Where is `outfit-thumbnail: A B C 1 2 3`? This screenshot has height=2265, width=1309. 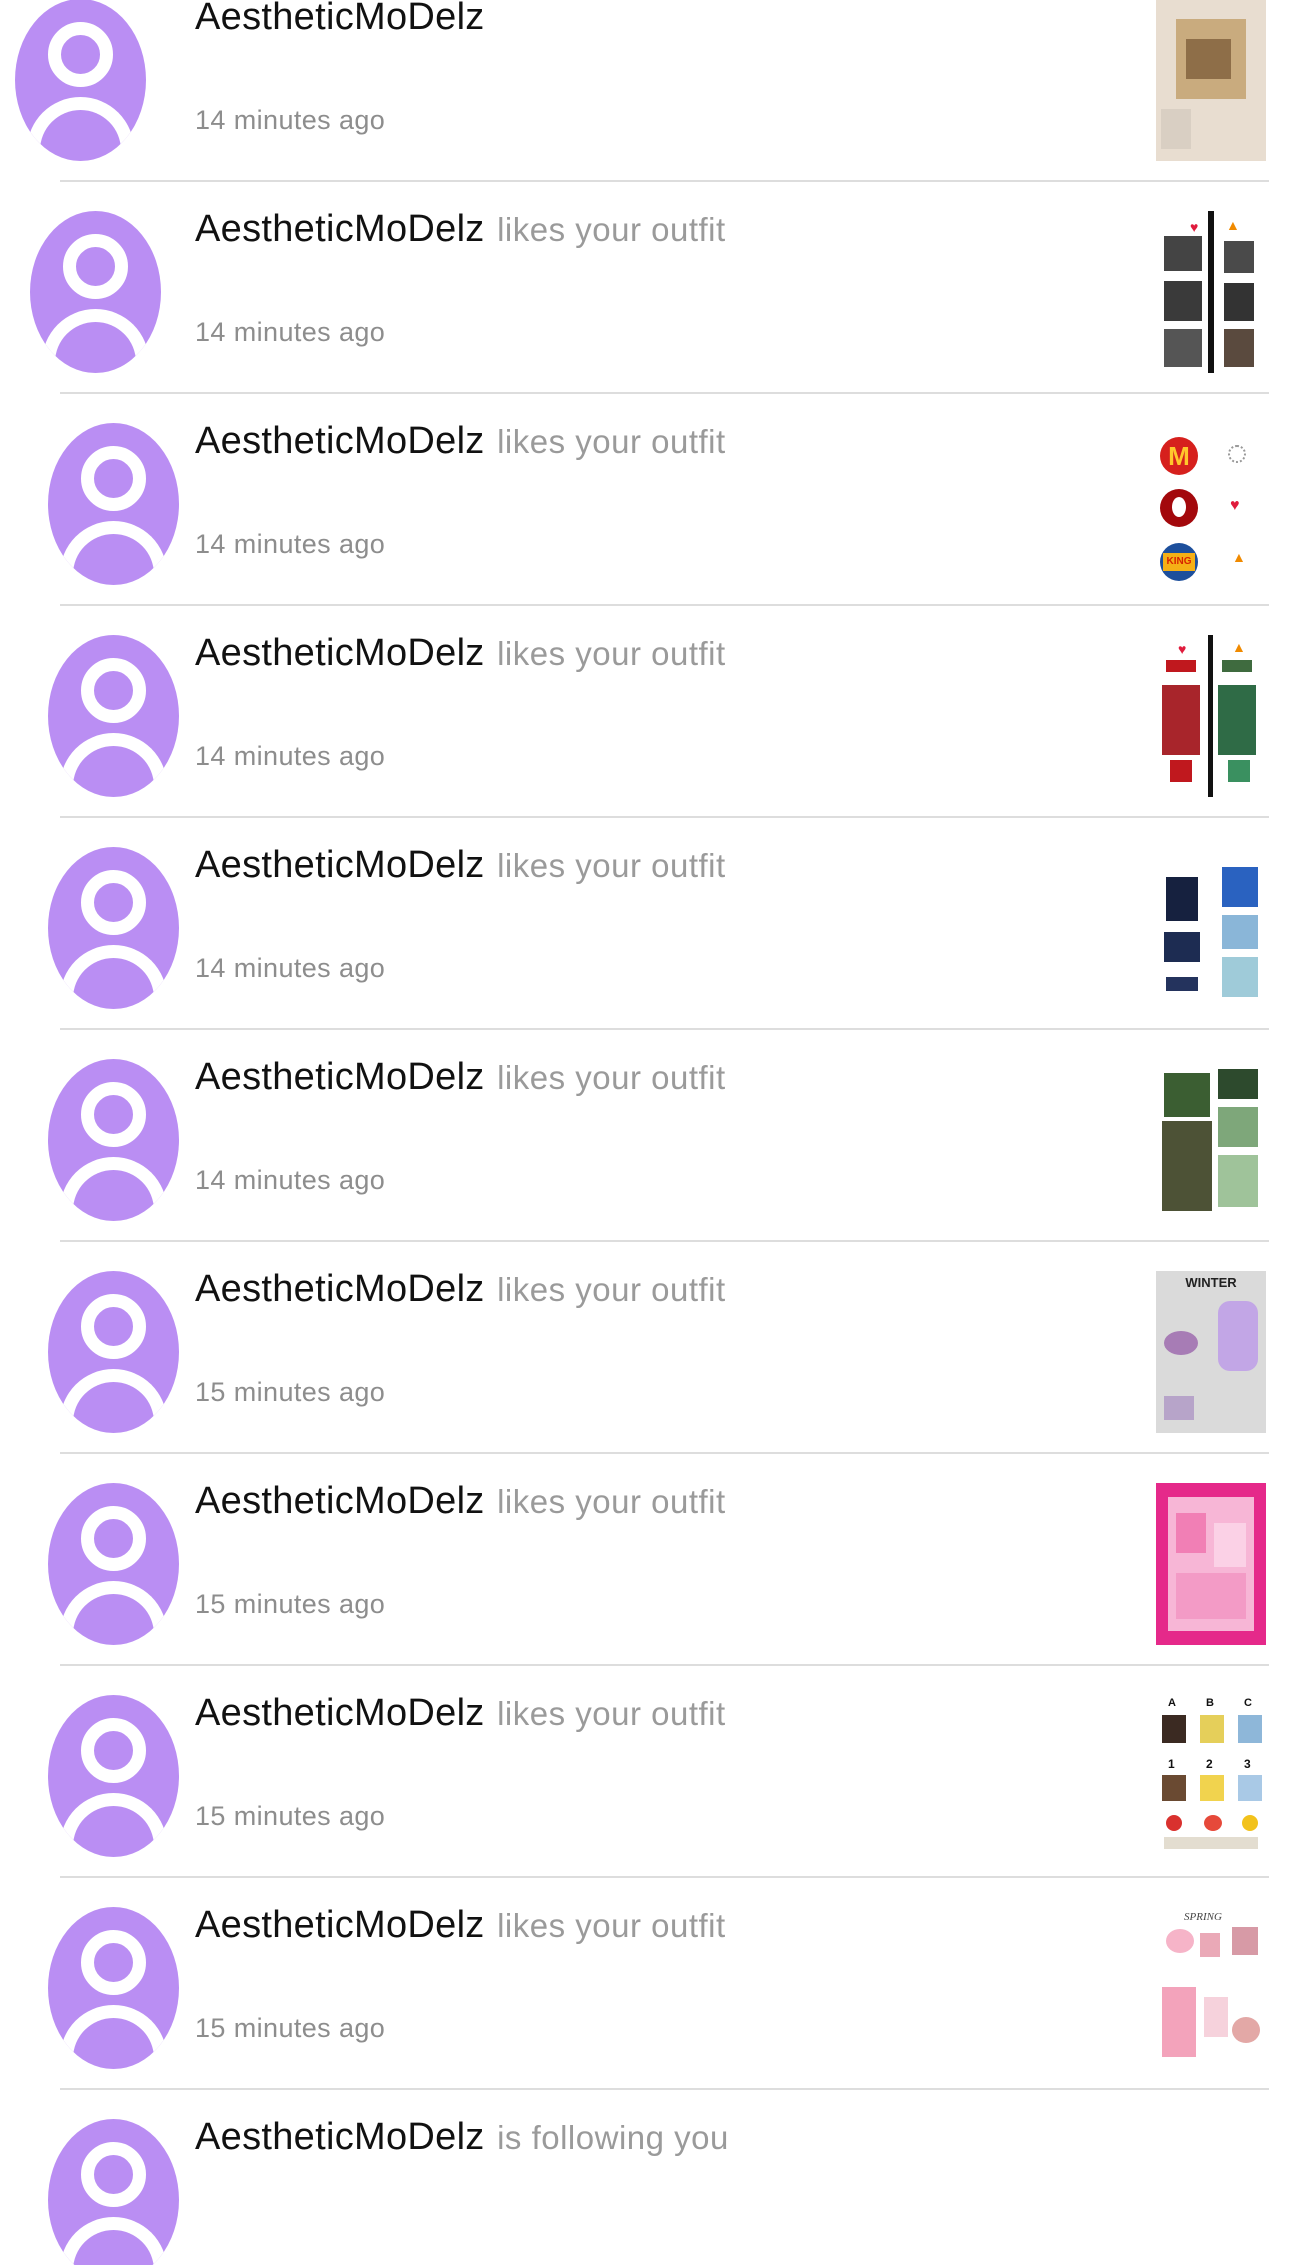 outfit-thumbnail: A B C 1 2 3 is located at coordinates (1211, 1776).